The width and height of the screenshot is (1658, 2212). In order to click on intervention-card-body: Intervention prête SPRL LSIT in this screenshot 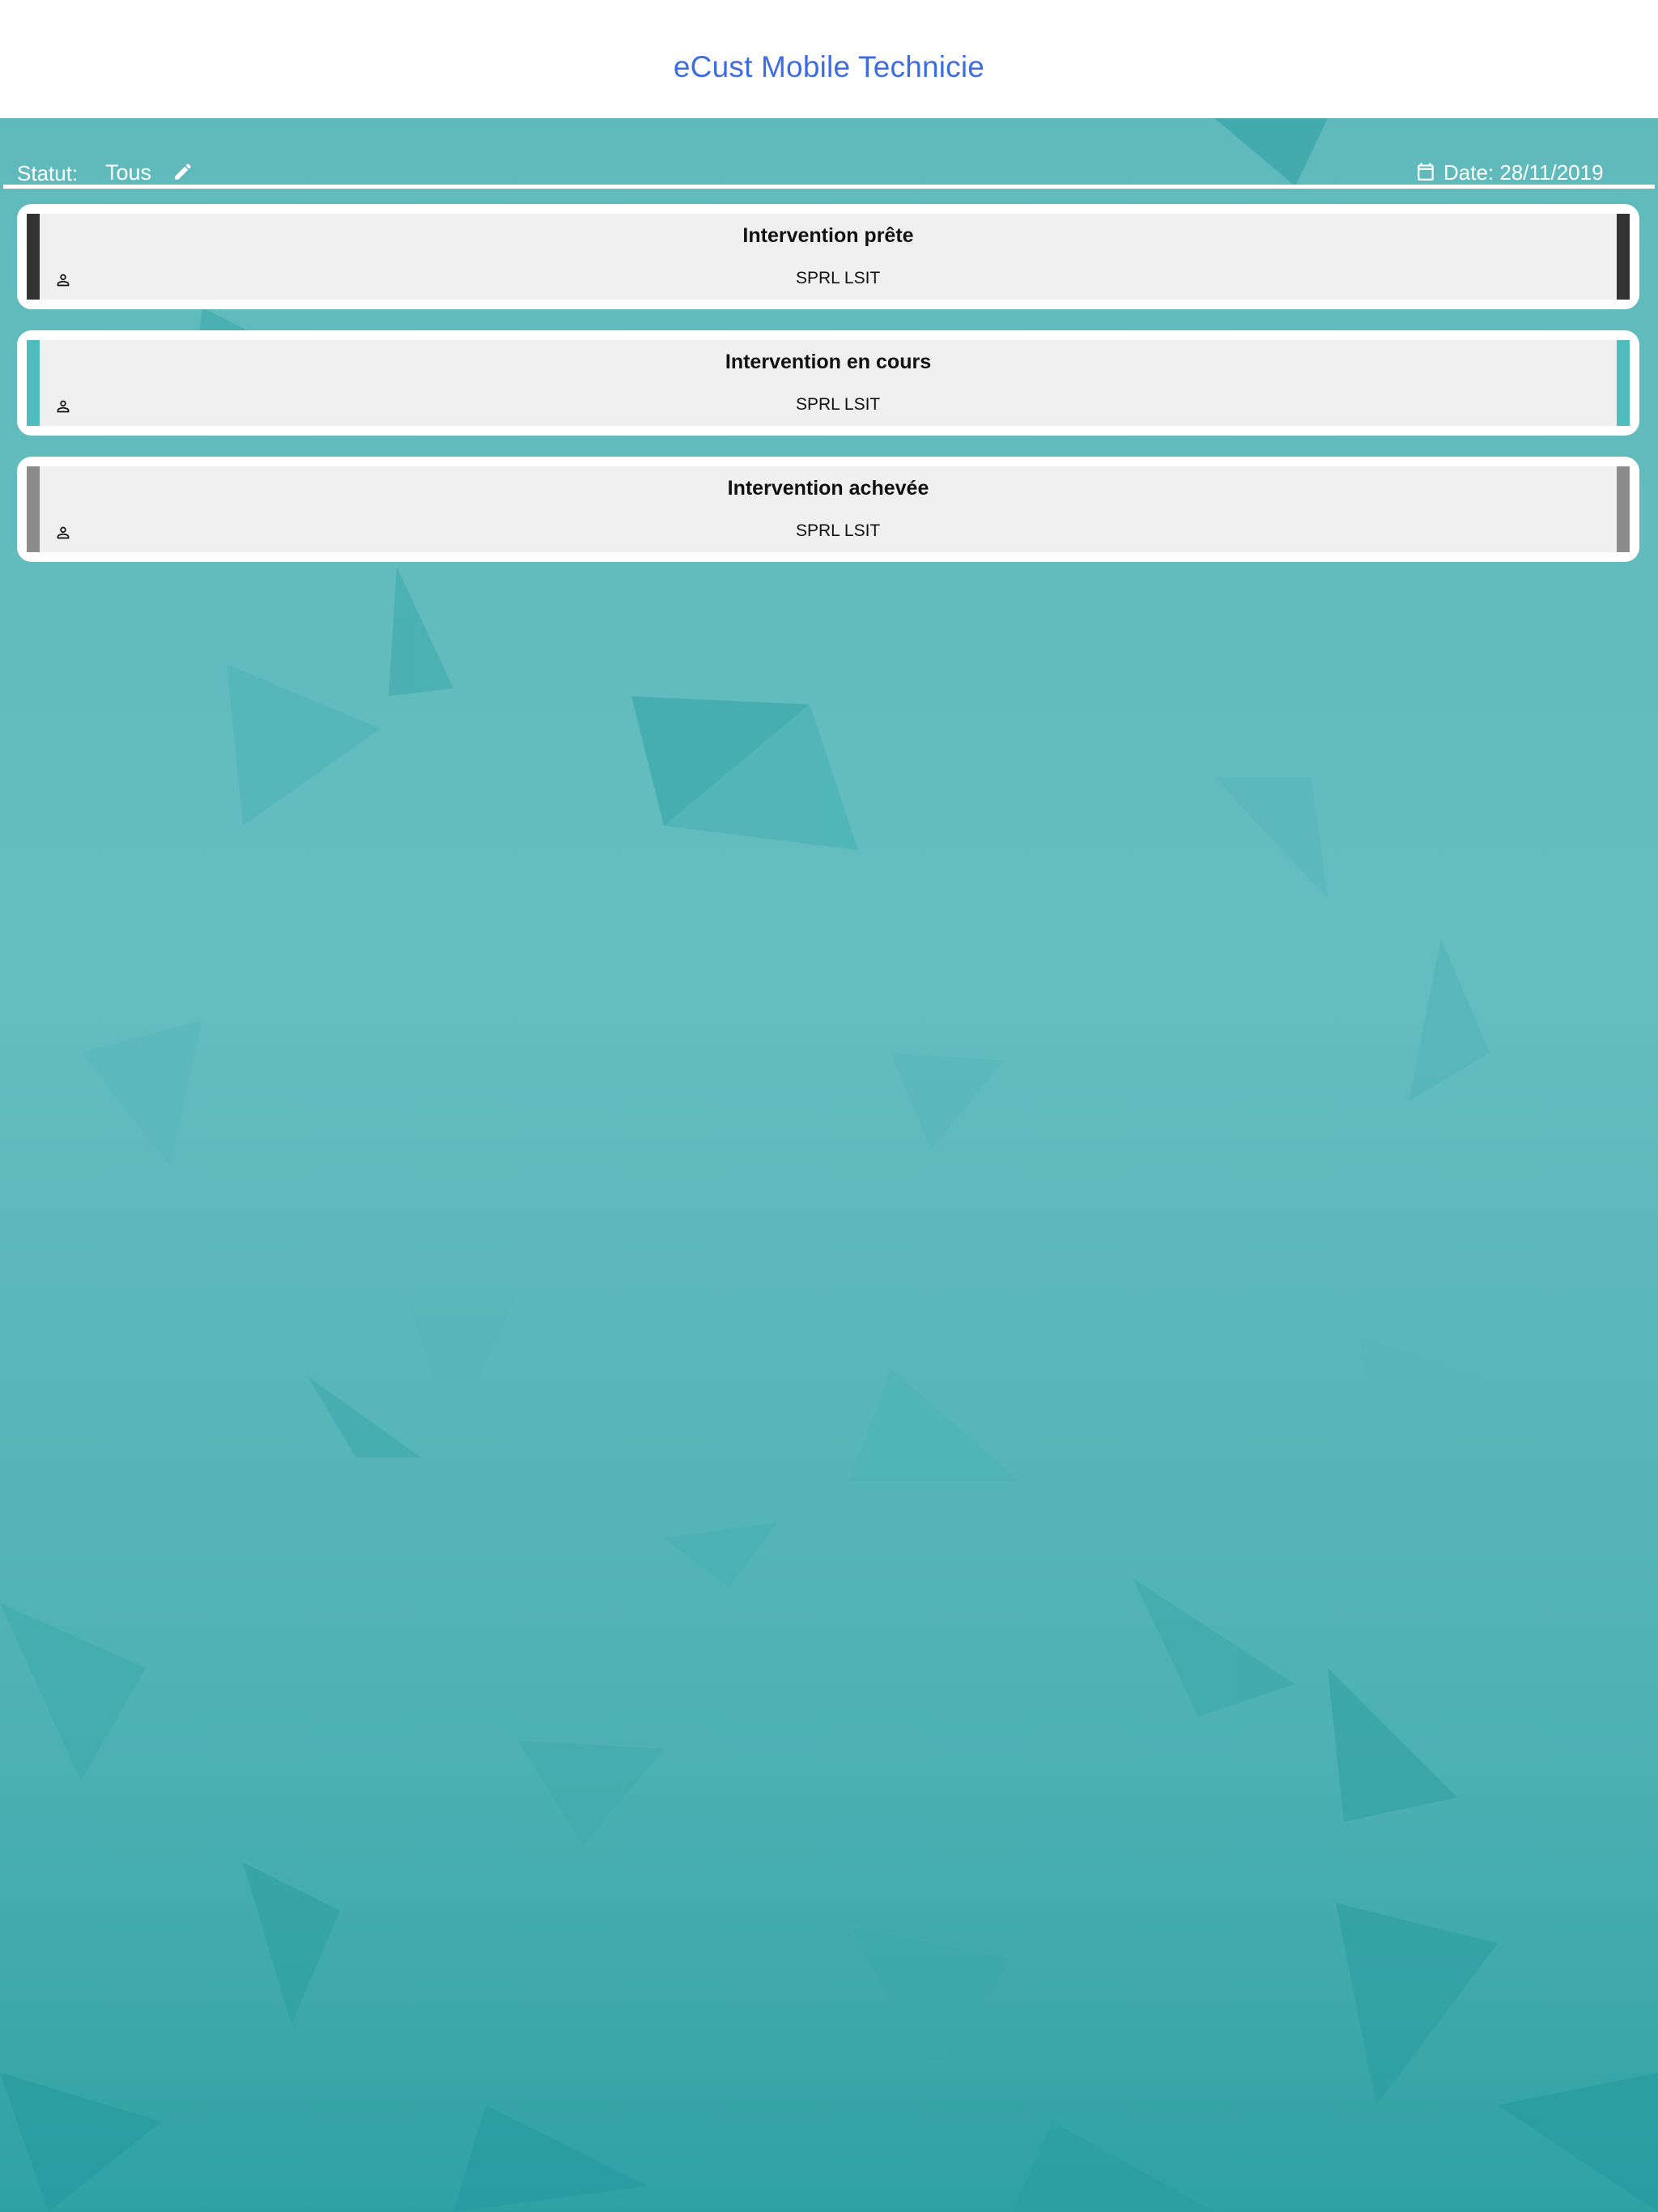, I will do `click(828, 257)`.